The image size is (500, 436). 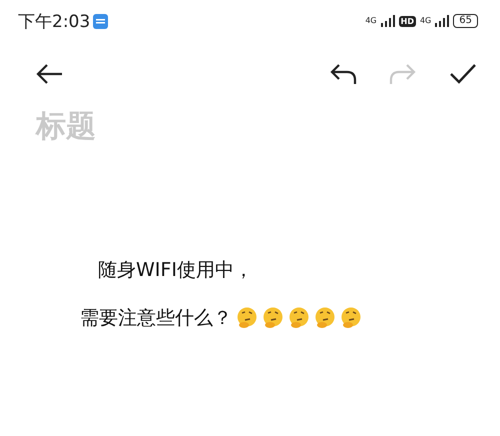 I want to click on note-text: 随身WIFI使用中，, so click(x=175, y=270).